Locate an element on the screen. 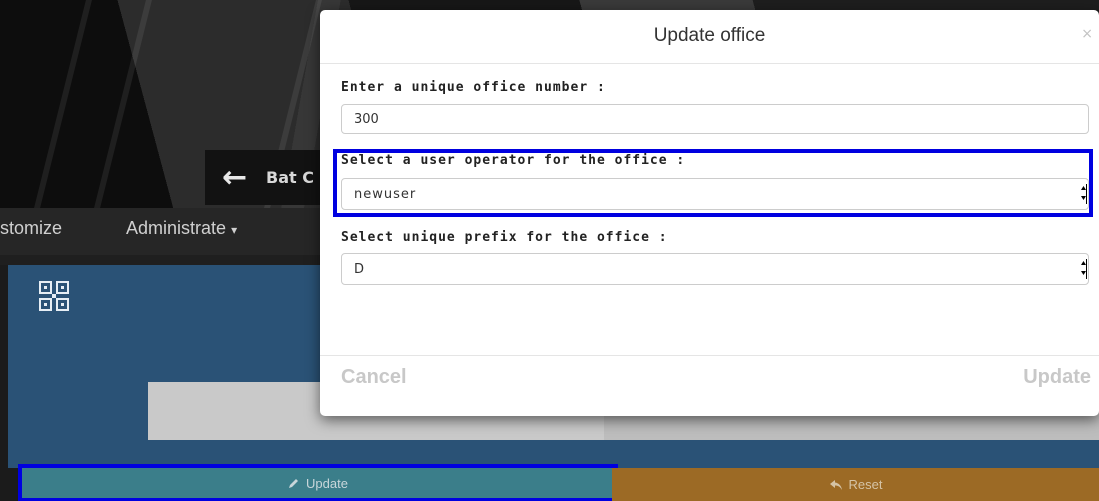  page-action-row: Update Reset is located at coordinates (553, 482).